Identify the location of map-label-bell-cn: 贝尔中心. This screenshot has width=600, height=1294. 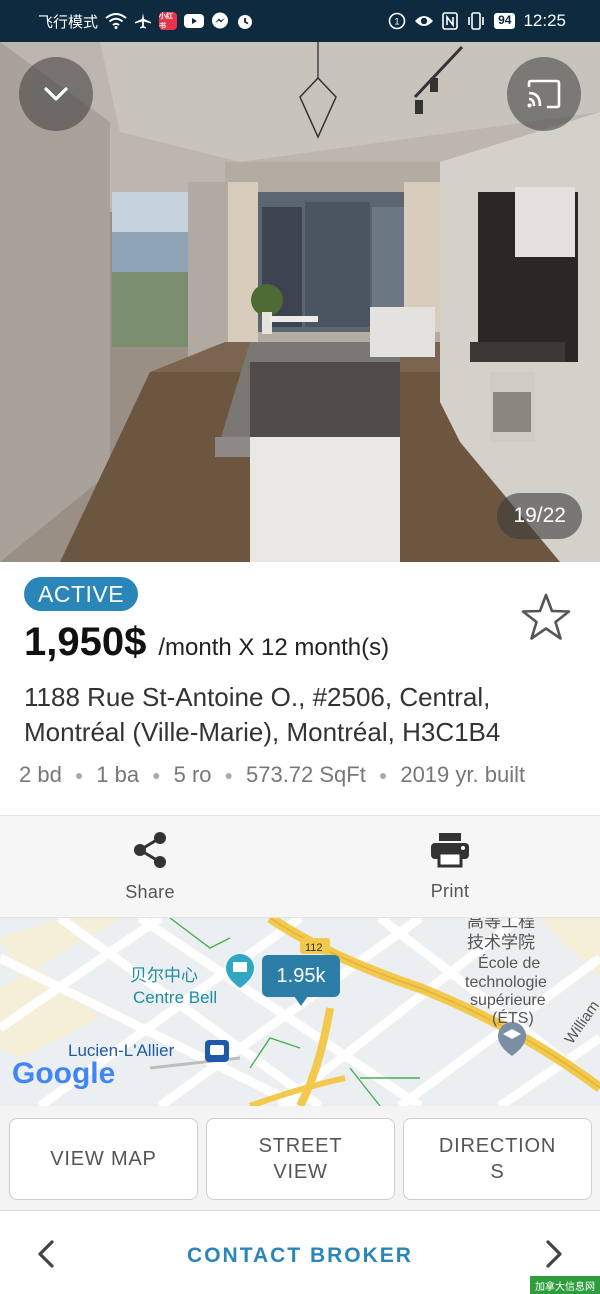
(164, 975).